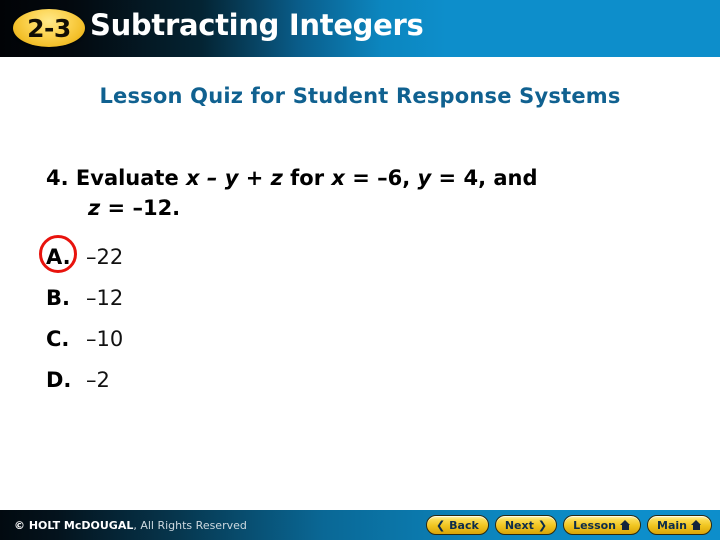  I want to click on main-button-label: Main, so click(672, 525).